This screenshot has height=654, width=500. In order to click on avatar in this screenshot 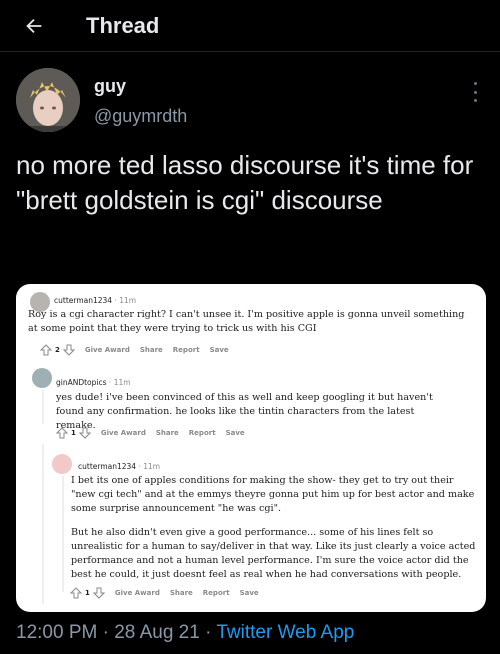, I will do `click(48, 100)`.